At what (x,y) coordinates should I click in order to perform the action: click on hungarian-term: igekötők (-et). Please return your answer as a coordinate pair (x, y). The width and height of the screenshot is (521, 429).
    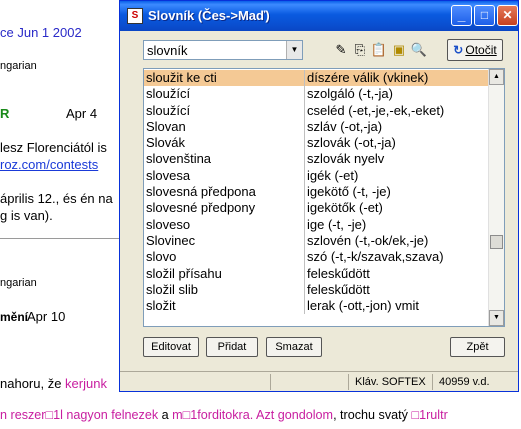
    Looking at the image, I should click on (345, 208).